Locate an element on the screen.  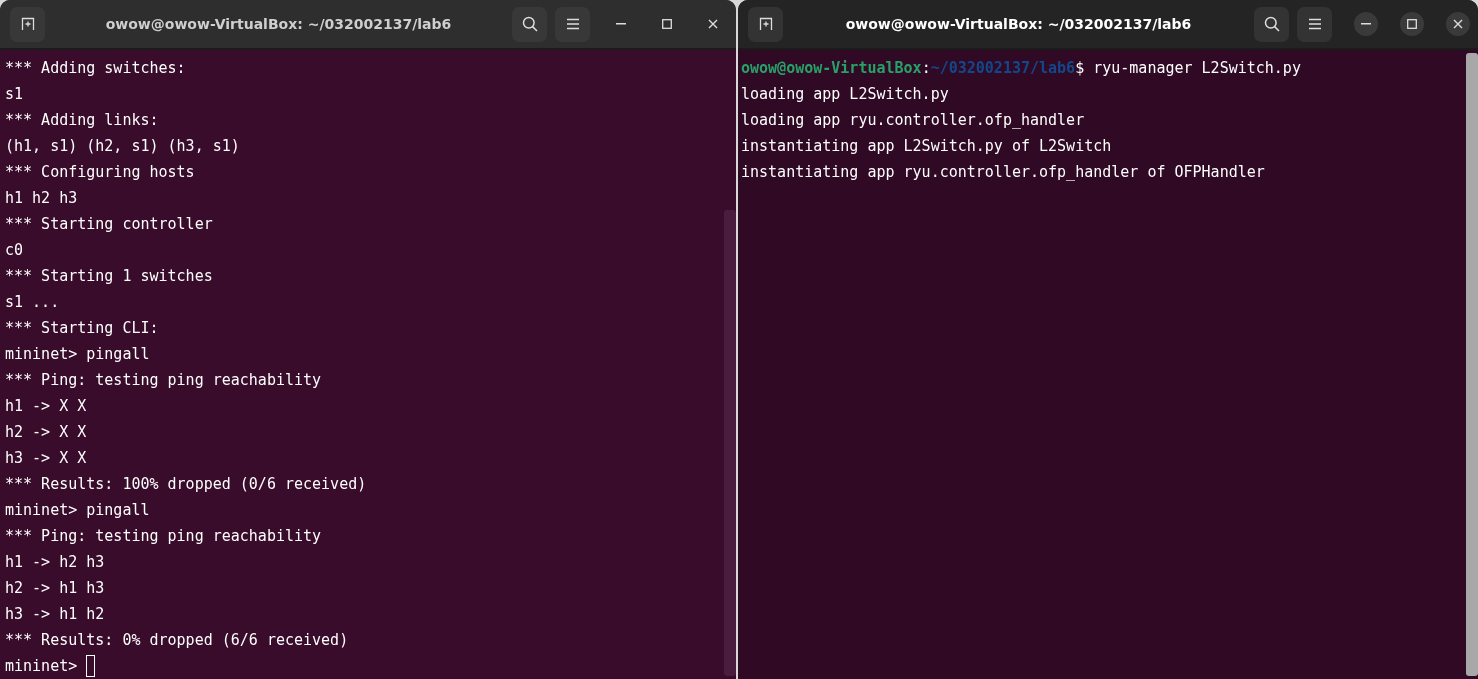
terminal-line: h1 h2 h3 is located at coordinates (41, 198).